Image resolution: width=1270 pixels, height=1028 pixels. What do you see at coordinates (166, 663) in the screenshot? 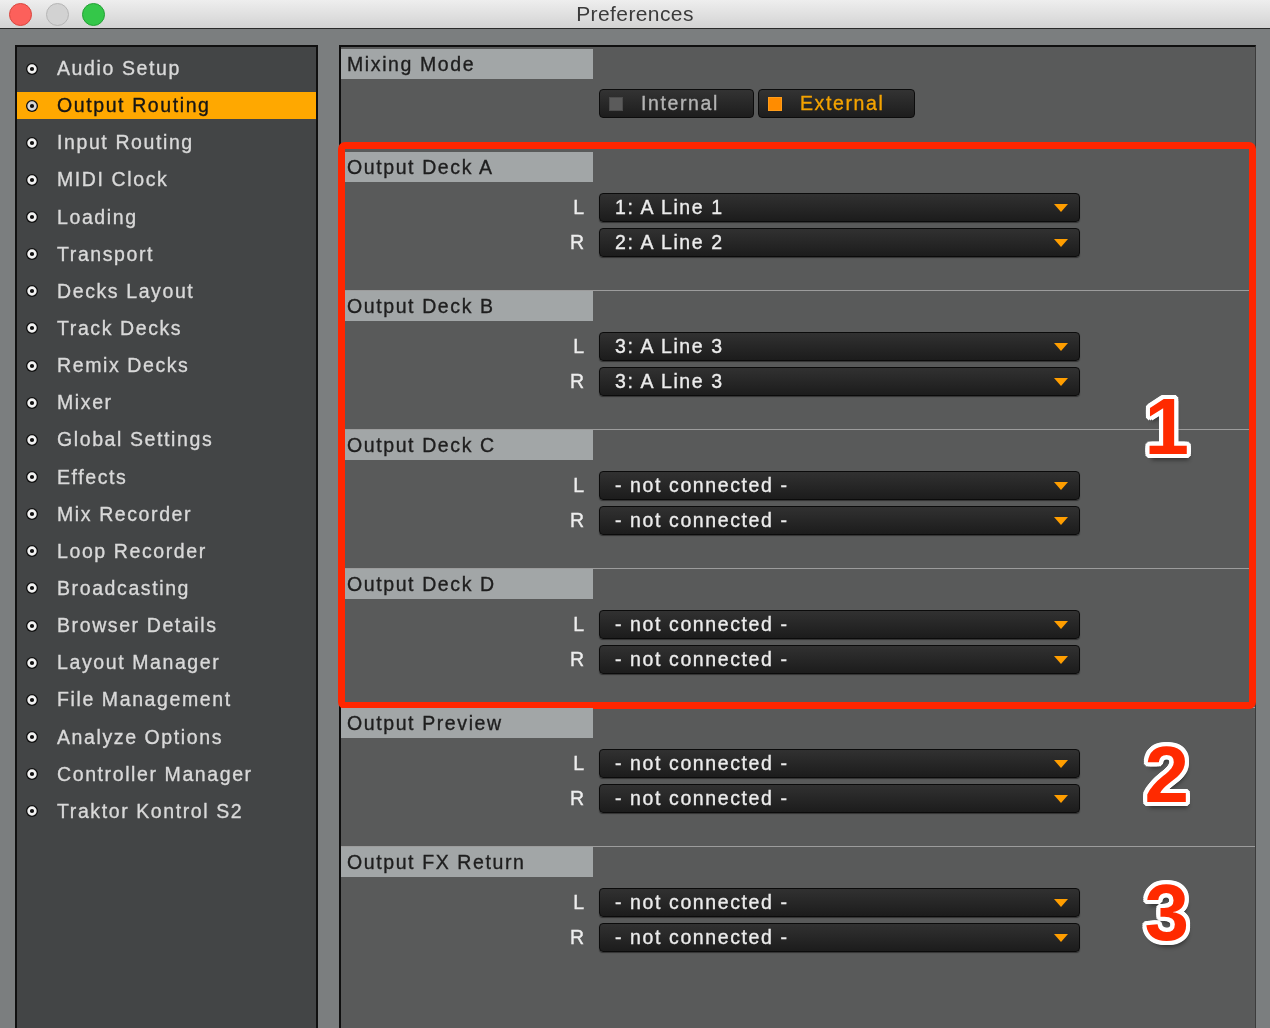
I see `sidebar-item: Layout Manager` at bounding box center [166, 663].